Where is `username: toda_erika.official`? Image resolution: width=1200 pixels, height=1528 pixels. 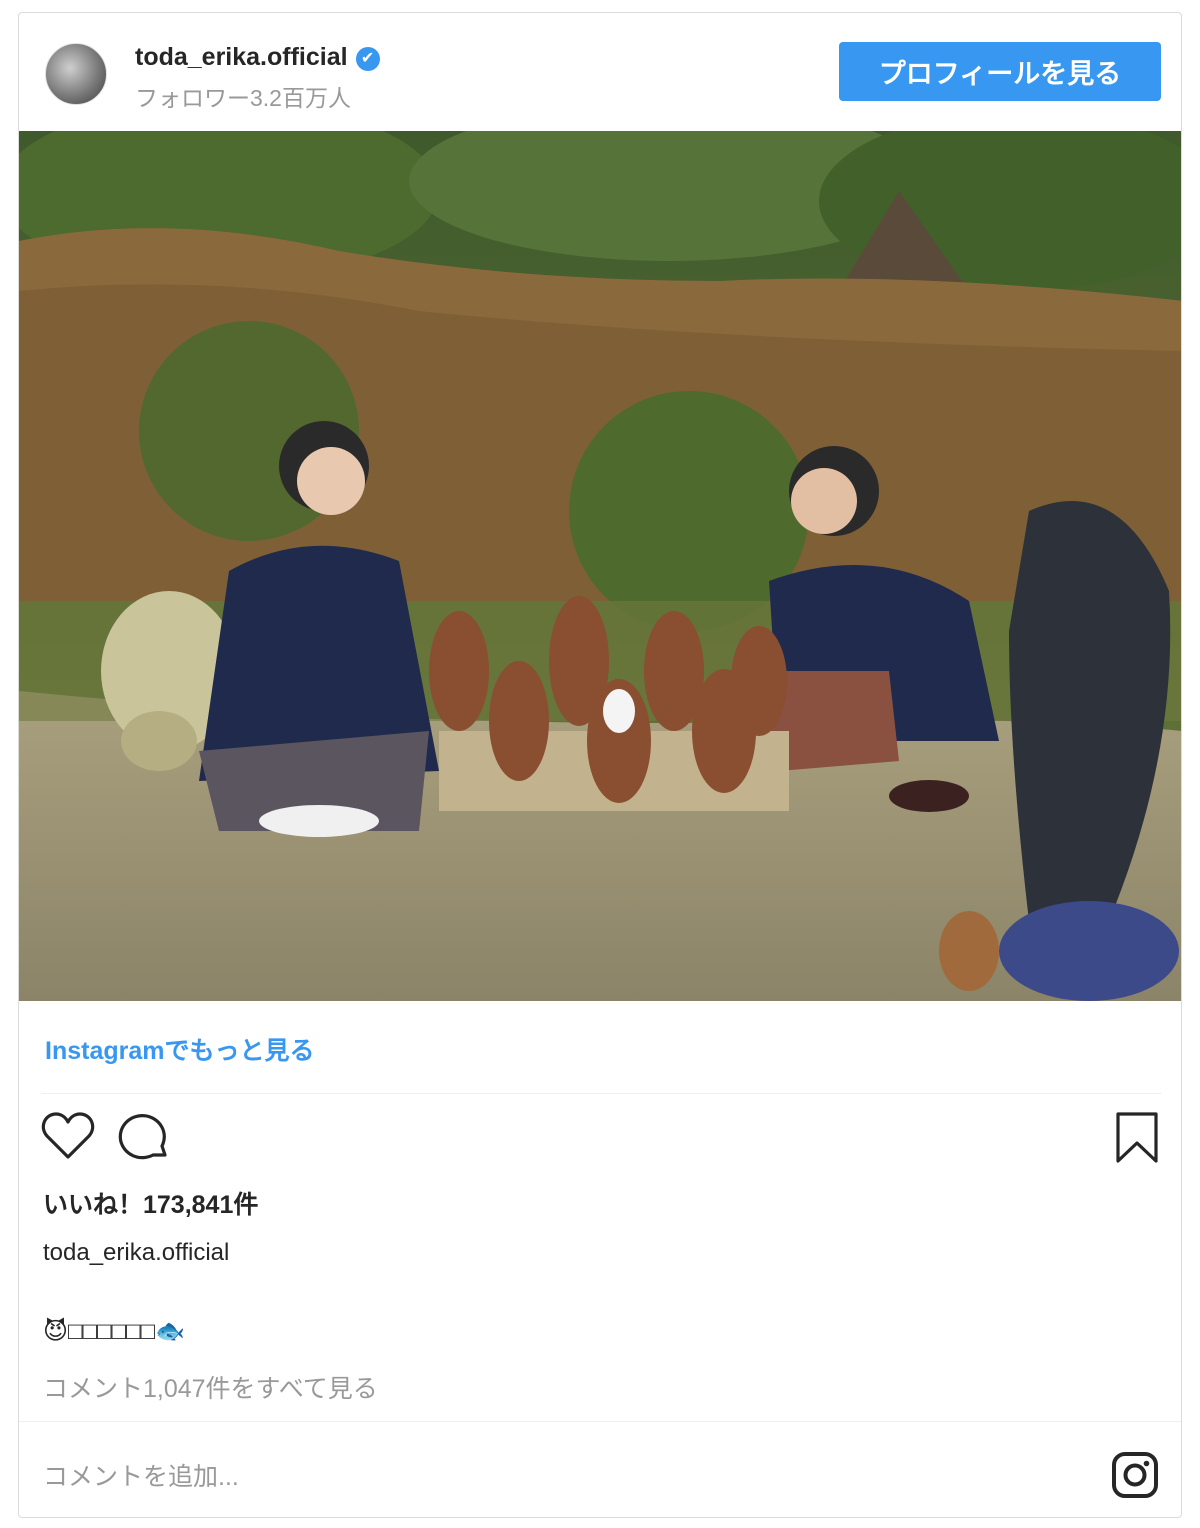 username: toda_erika.official is located at coordinates (241, 57).